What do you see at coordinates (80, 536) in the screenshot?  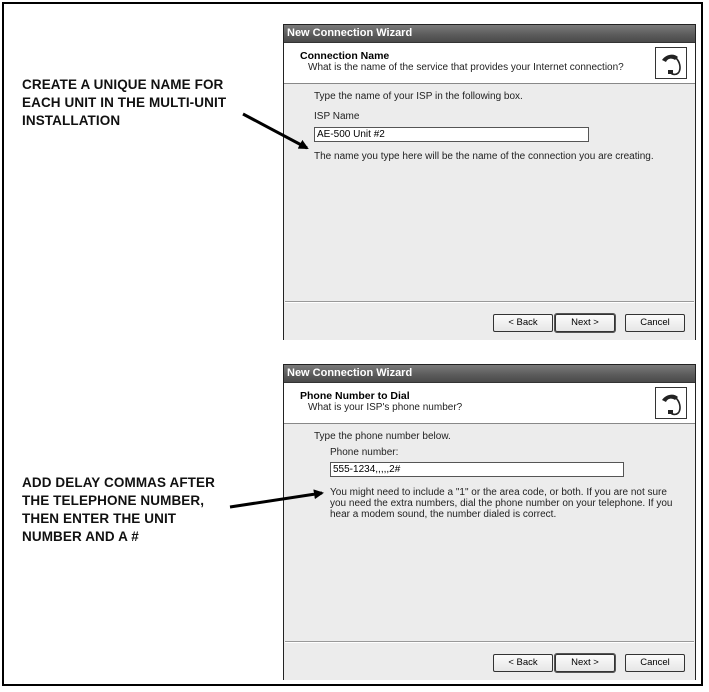 I see `callout-bottom-line-4: NUMBER AND A #` at bounding box center [80, 536].